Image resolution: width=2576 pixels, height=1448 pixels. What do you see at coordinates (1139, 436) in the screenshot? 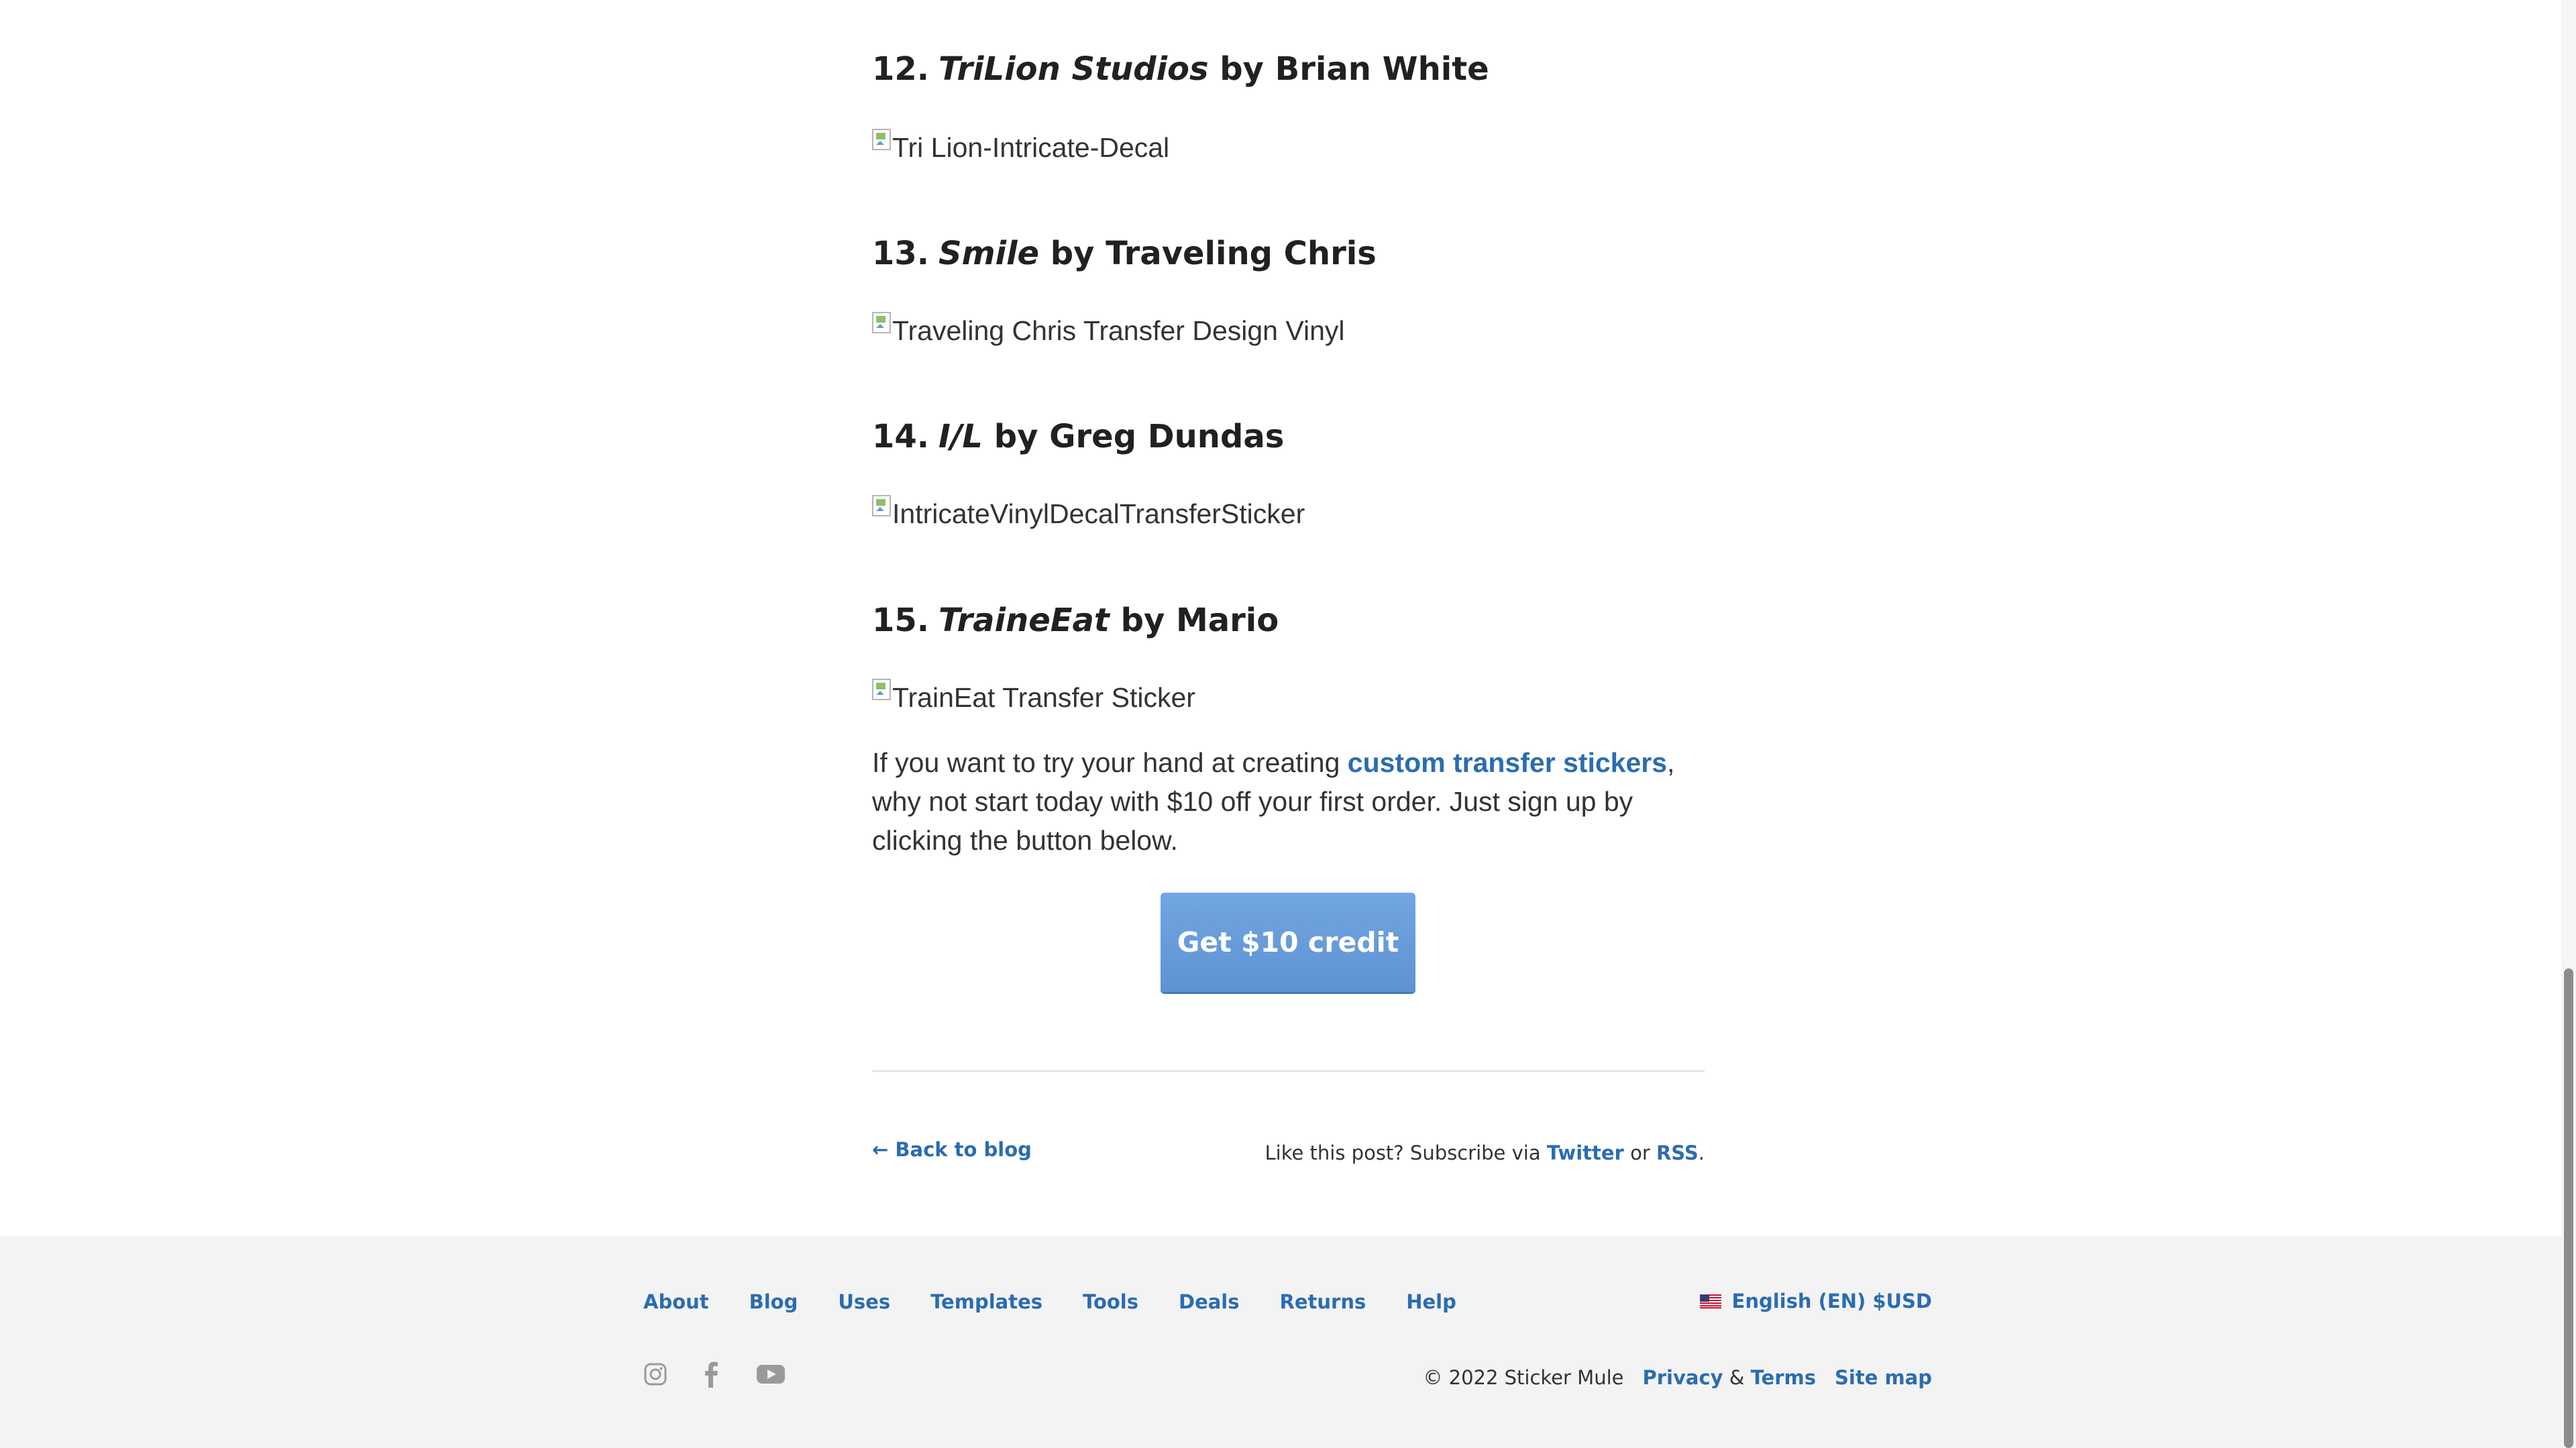
I see `entry-byline: by Greg Dundas` at bounding box center [1139, 436].